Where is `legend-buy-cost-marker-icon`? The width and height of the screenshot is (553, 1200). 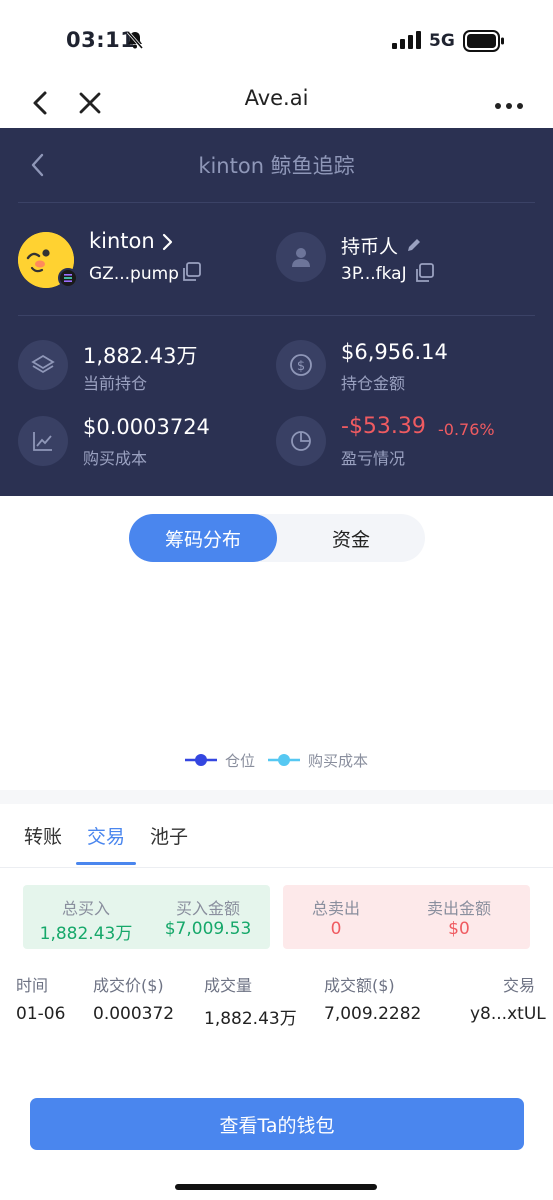
legend-buy-cost-marker-icon is located at coordinates (284, 760).